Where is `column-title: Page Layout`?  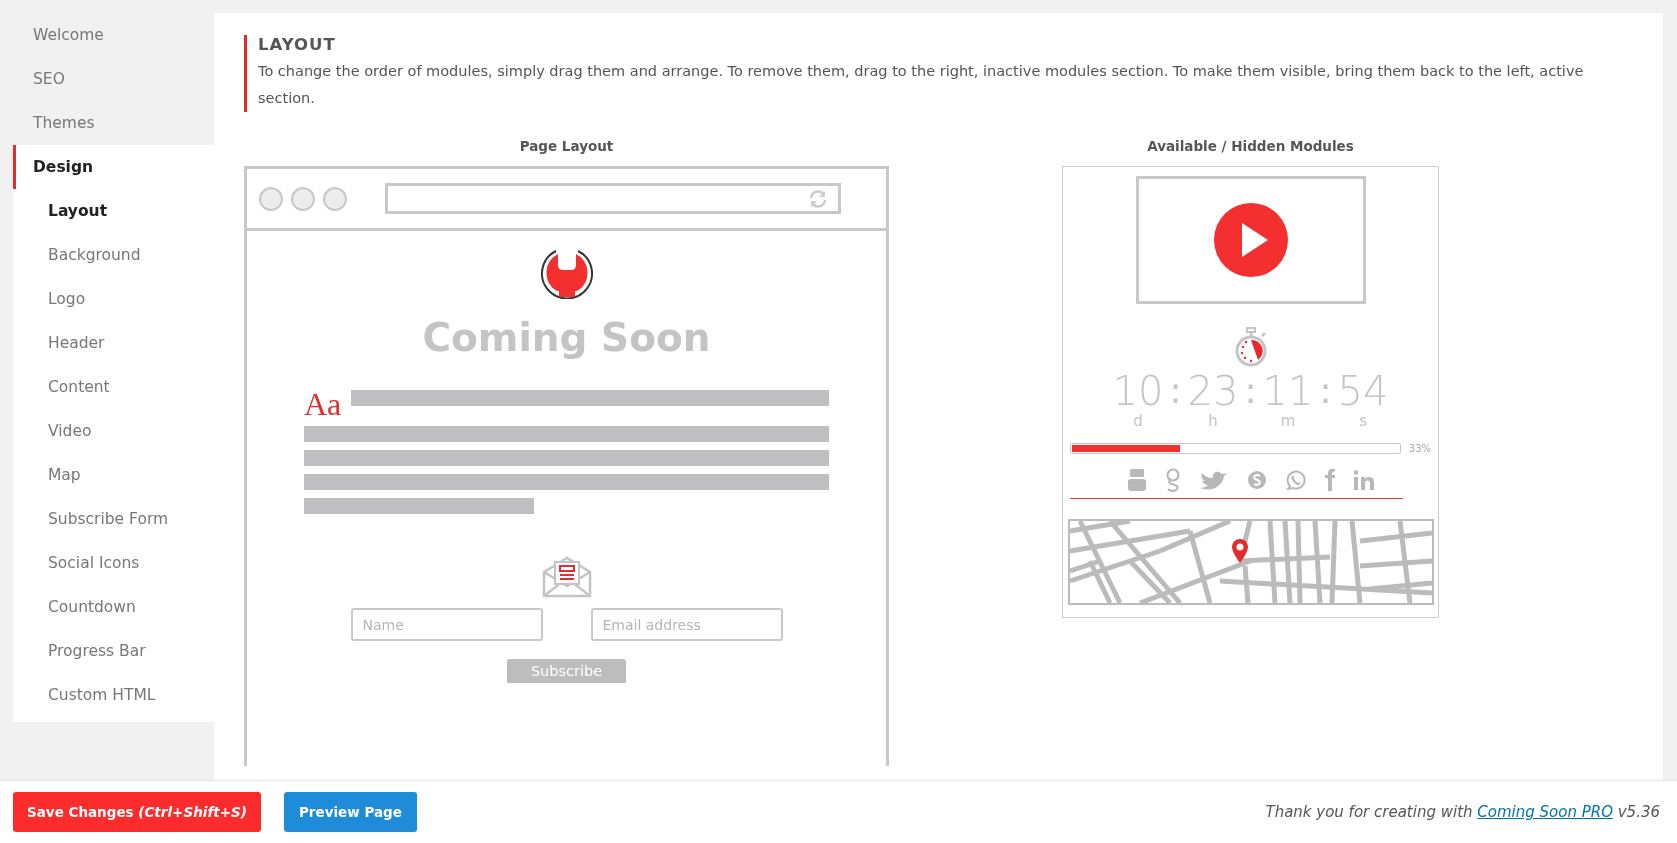
column-title: Page Layout is located at coordinates (566, 147).